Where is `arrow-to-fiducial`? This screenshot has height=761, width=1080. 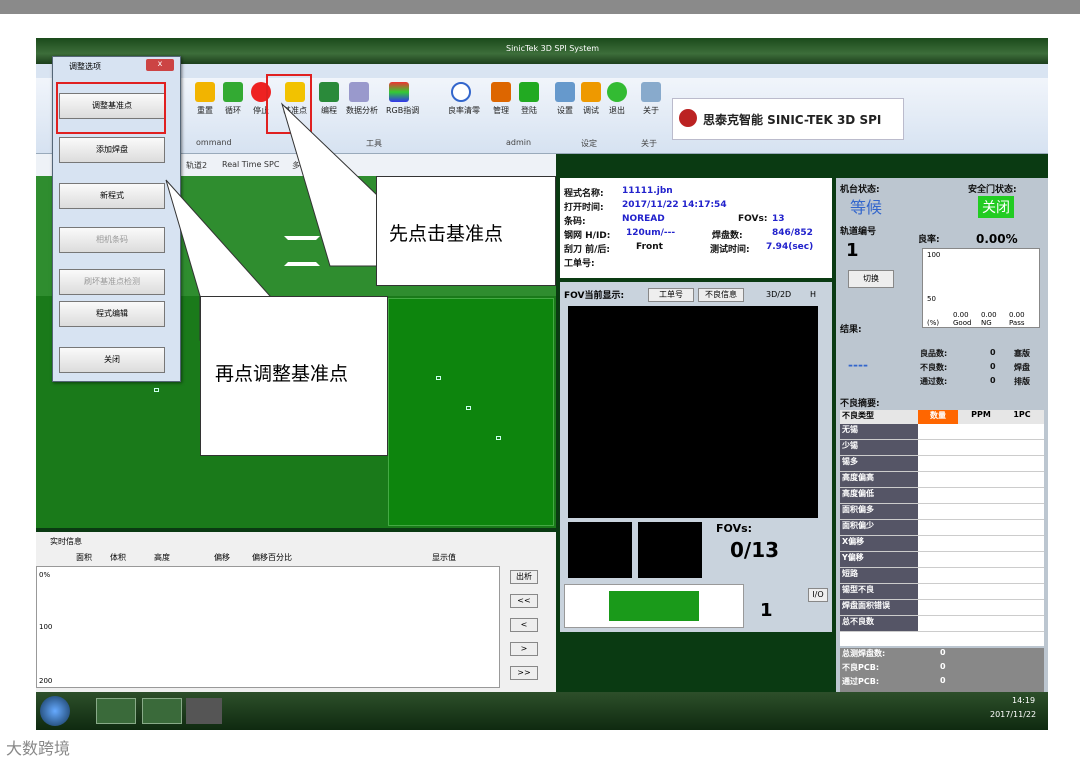 arrow-to-fiducial is located at coordinates (329, 184).